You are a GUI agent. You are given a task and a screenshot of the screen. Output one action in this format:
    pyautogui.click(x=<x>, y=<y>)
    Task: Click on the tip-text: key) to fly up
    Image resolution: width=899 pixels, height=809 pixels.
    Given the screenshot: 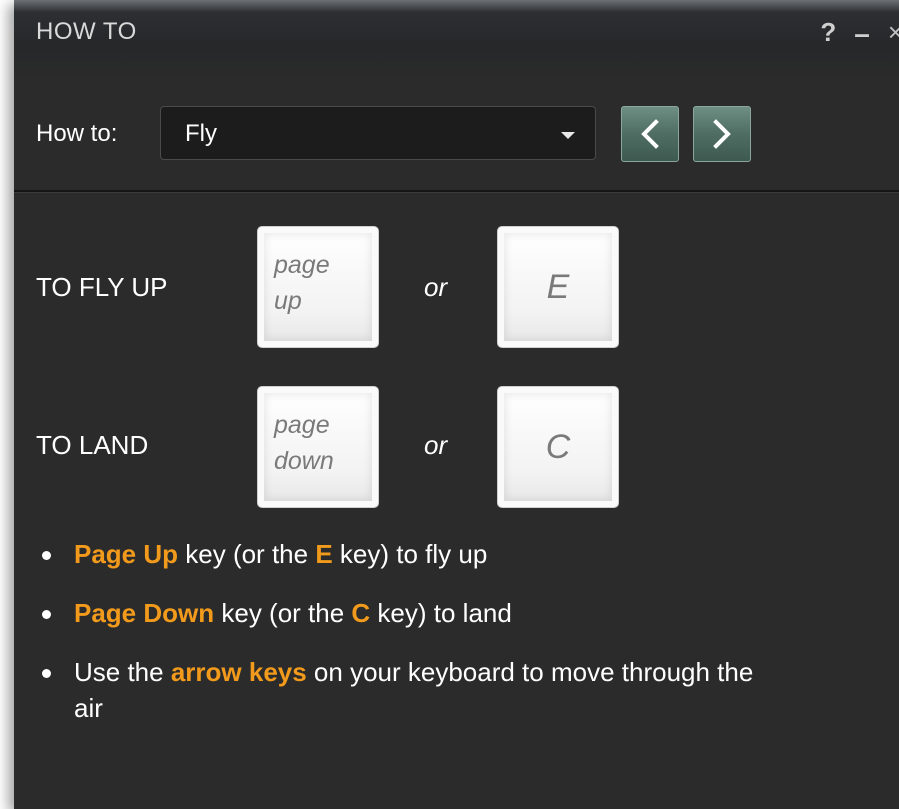 What is the action you would take?
    pyautogui.click(x=410, y=554)
    